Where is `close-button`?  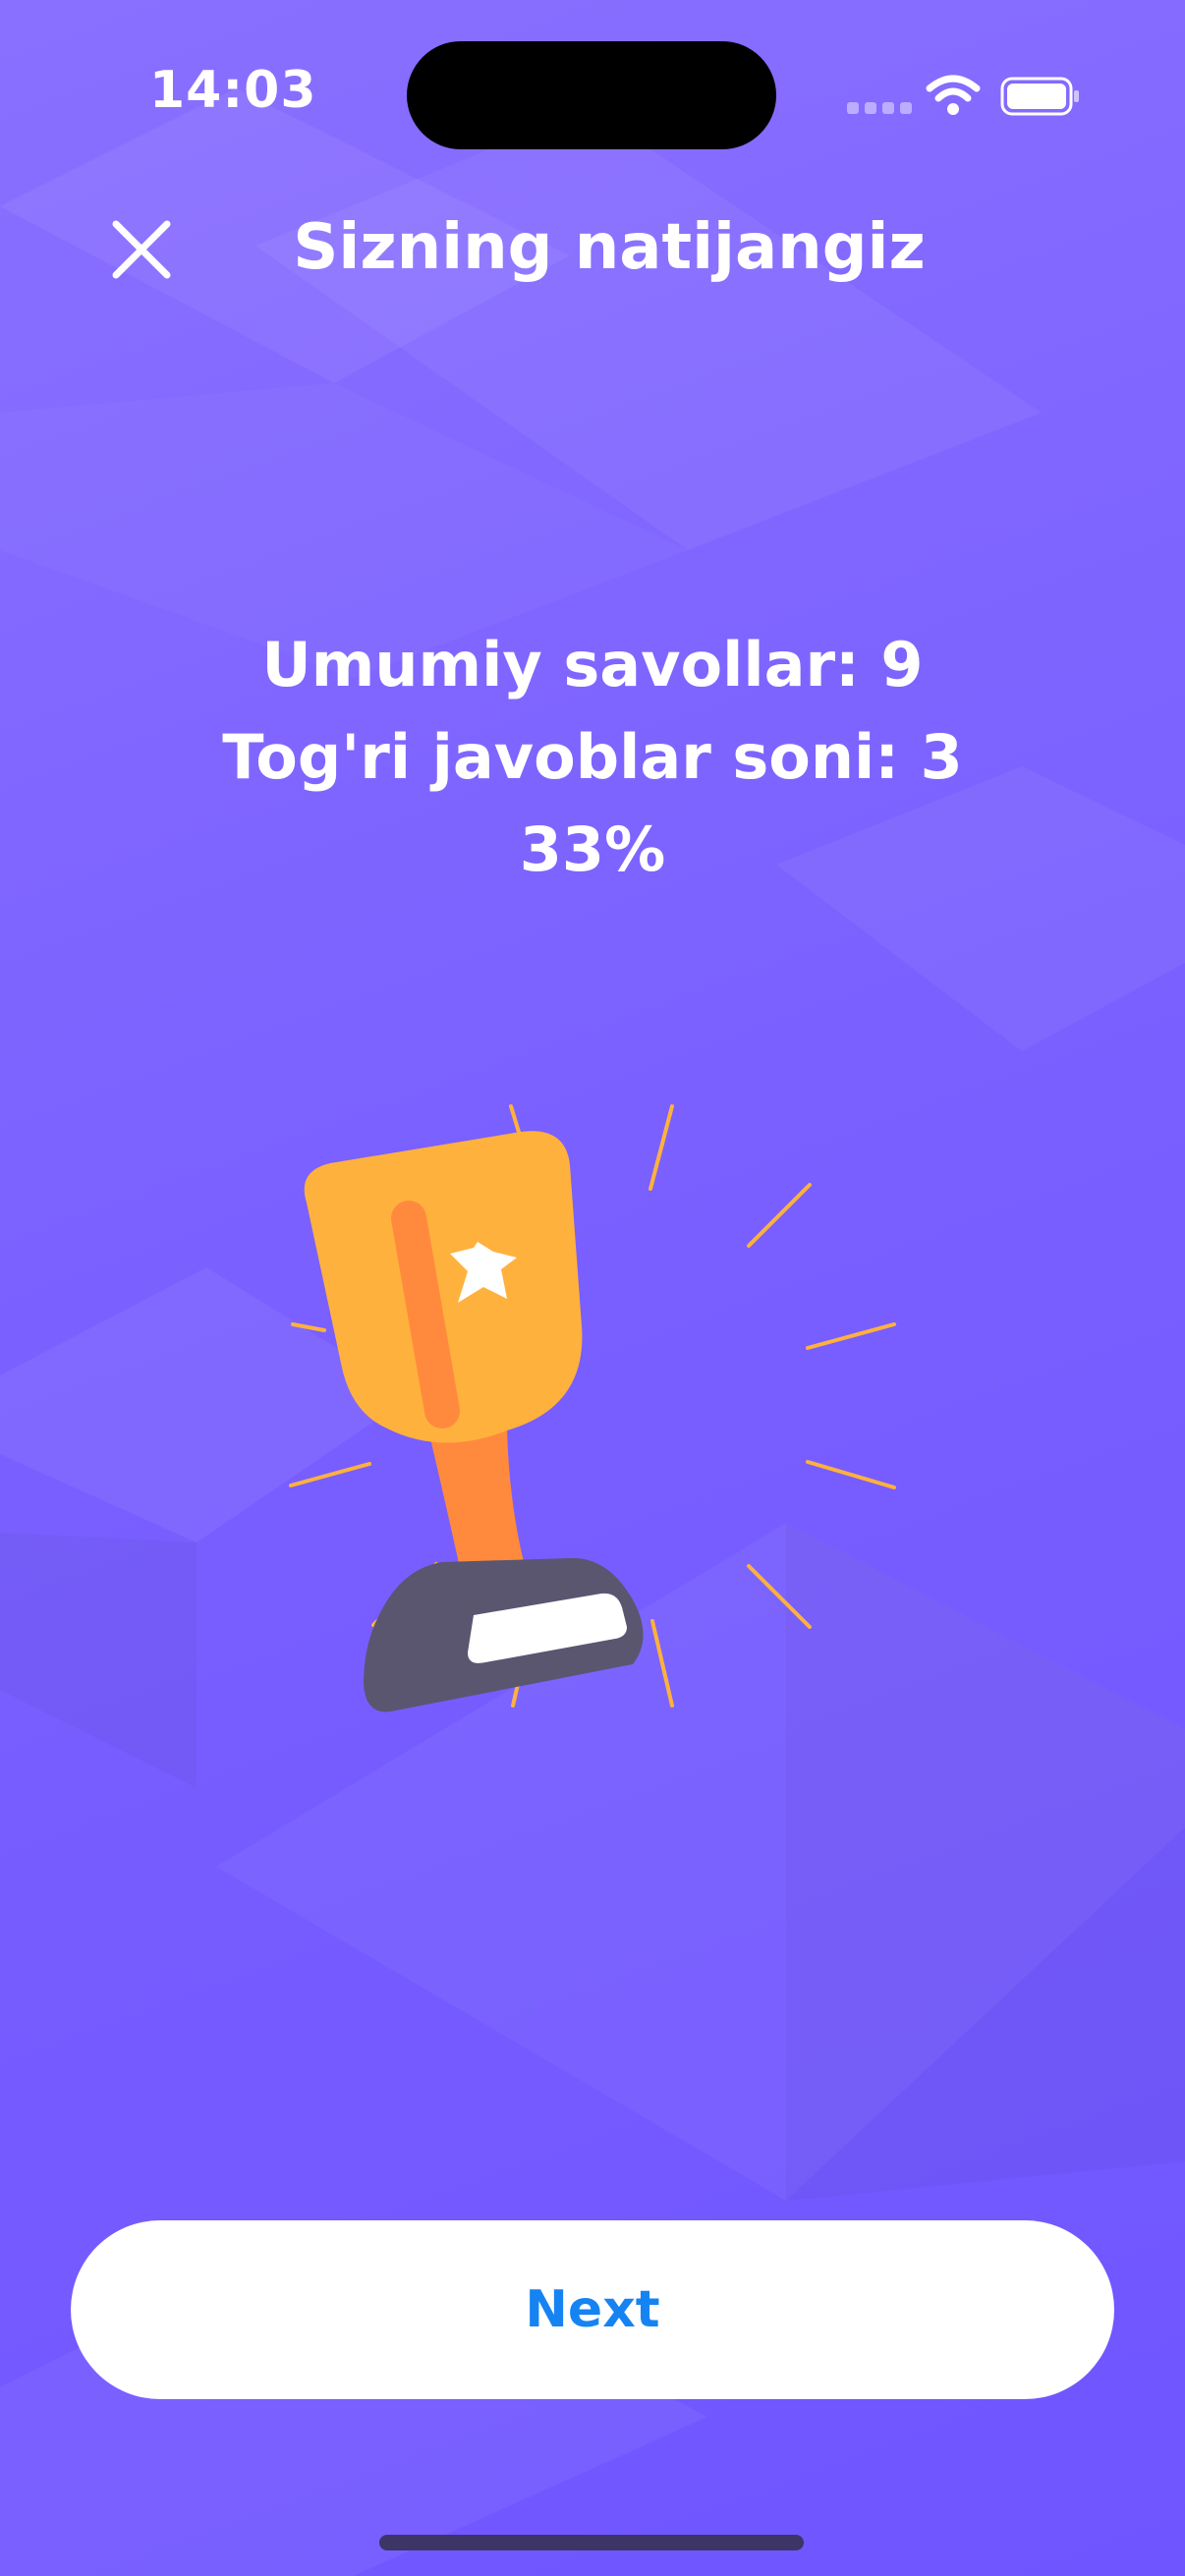
close-button is located at coordinates (141, 249).